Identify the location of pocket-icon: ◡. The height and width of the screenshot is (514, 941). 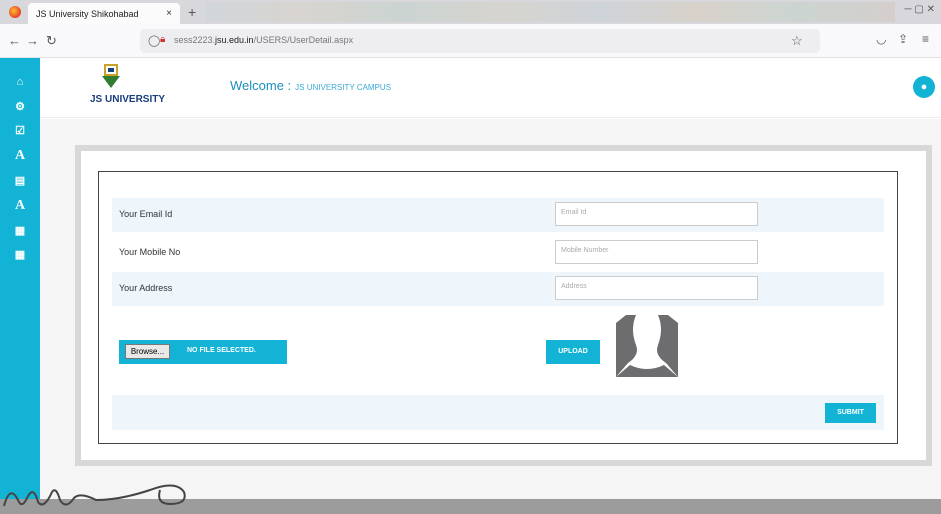
(881, 39).